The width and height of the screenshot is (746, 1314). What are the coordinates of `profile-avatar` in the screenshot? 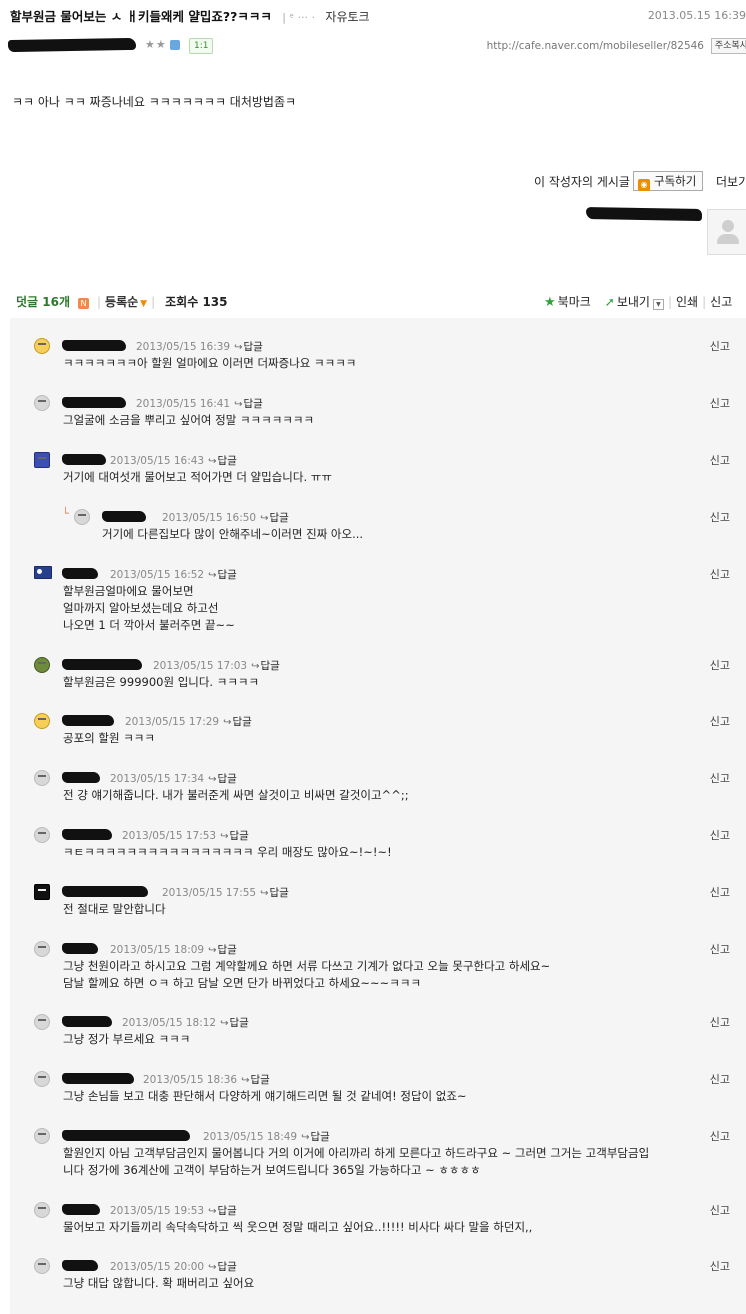 It's located at (726, 232).